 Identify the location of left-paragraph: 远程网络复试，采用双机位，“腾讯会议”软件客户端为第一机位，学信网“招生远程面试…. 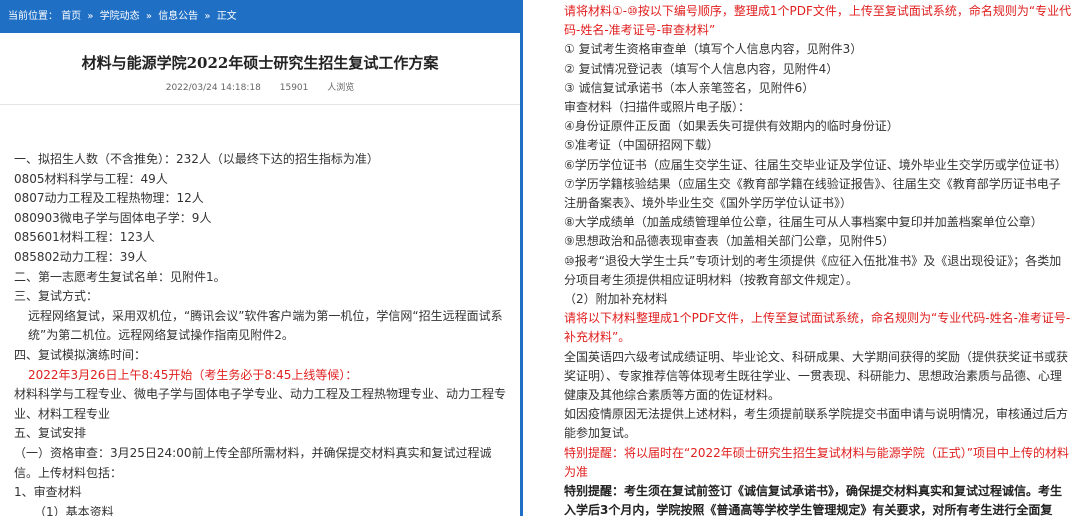
(265, 325).